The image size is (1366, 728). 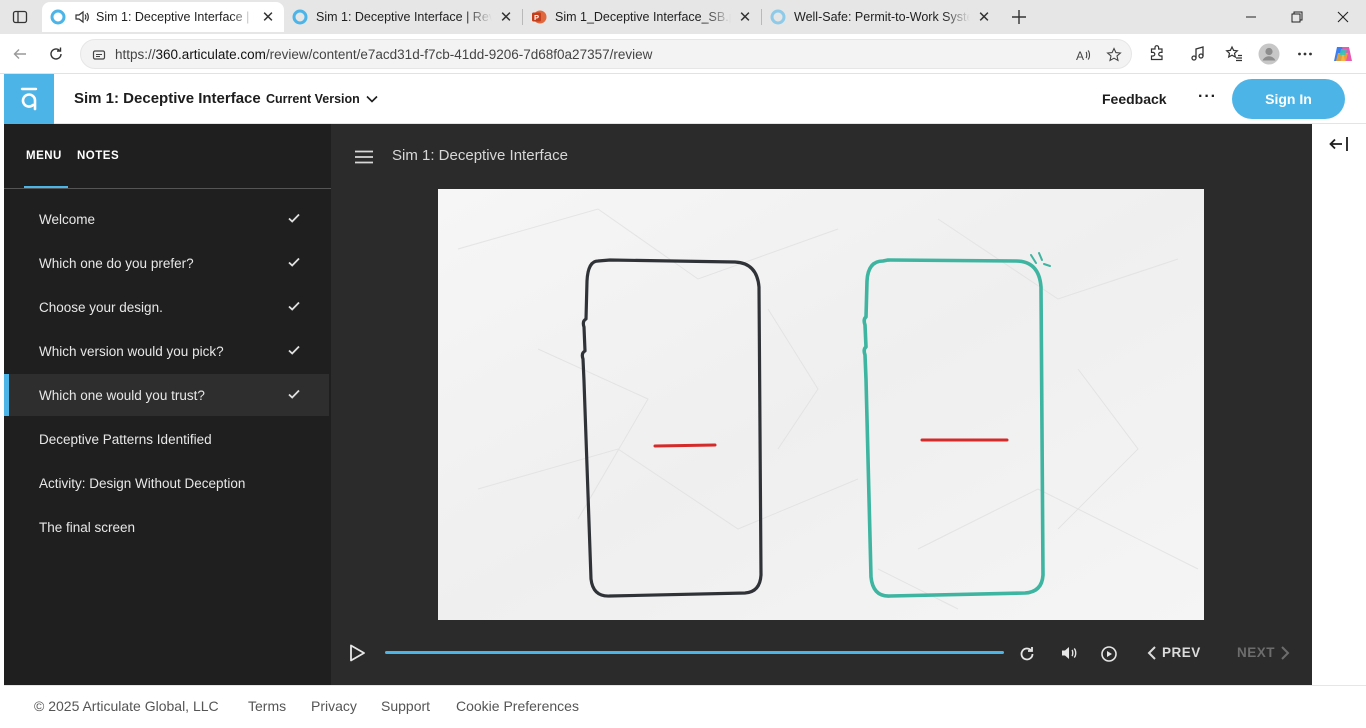 I want to click on browser-tab-3: P Sim 1_Deceptive Interface_SB.pptx ✕, so click(x=642, y=17).